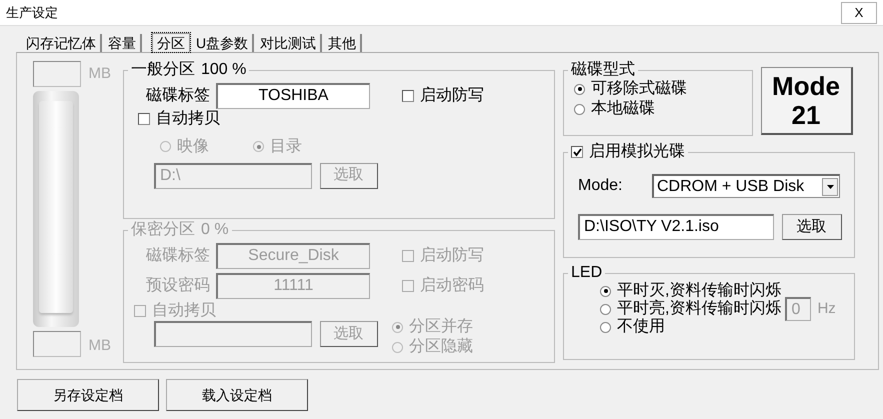  I want to click on checkbox-label: 启动密码, so click(452, 286).